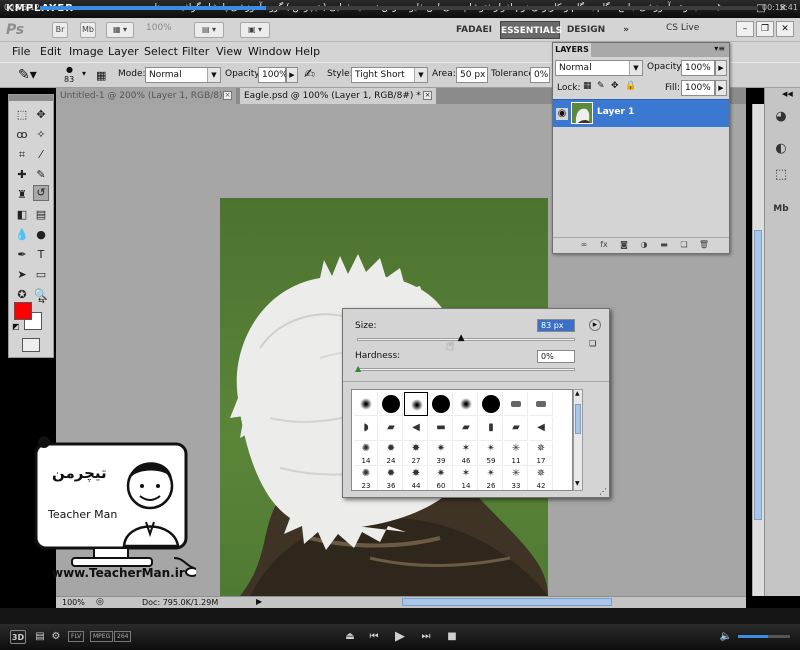  What do you see at coordinates (781, 117) in the screenshot?
I see `color-panel-icon: ◕` at bounding box center [781, 117].